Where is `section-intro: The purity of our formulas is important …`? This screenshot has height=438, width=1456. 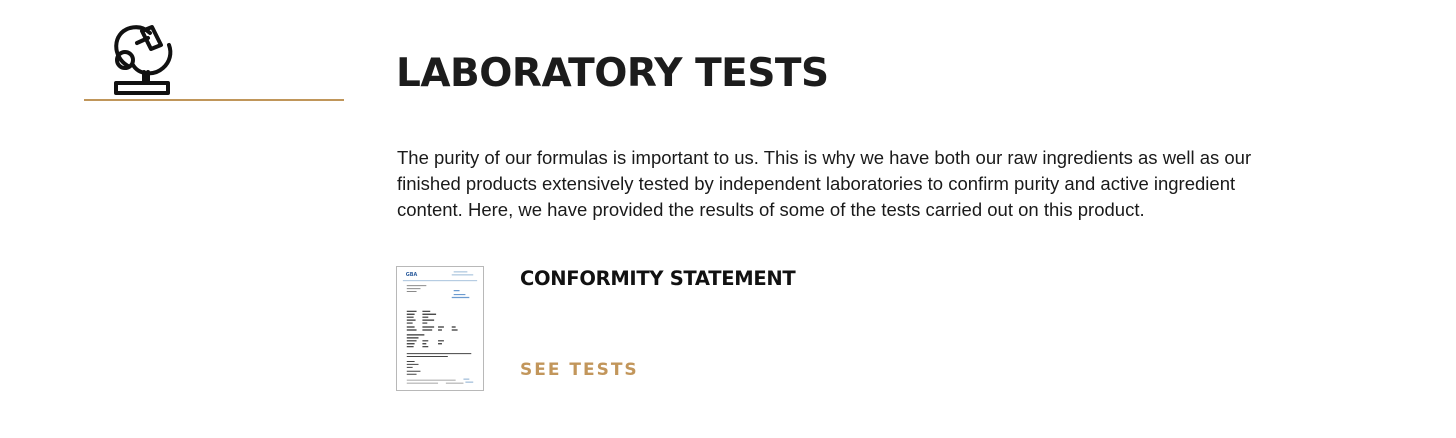
section-intro: The purity of our formulas is important … is located at coordinates (824, 183).